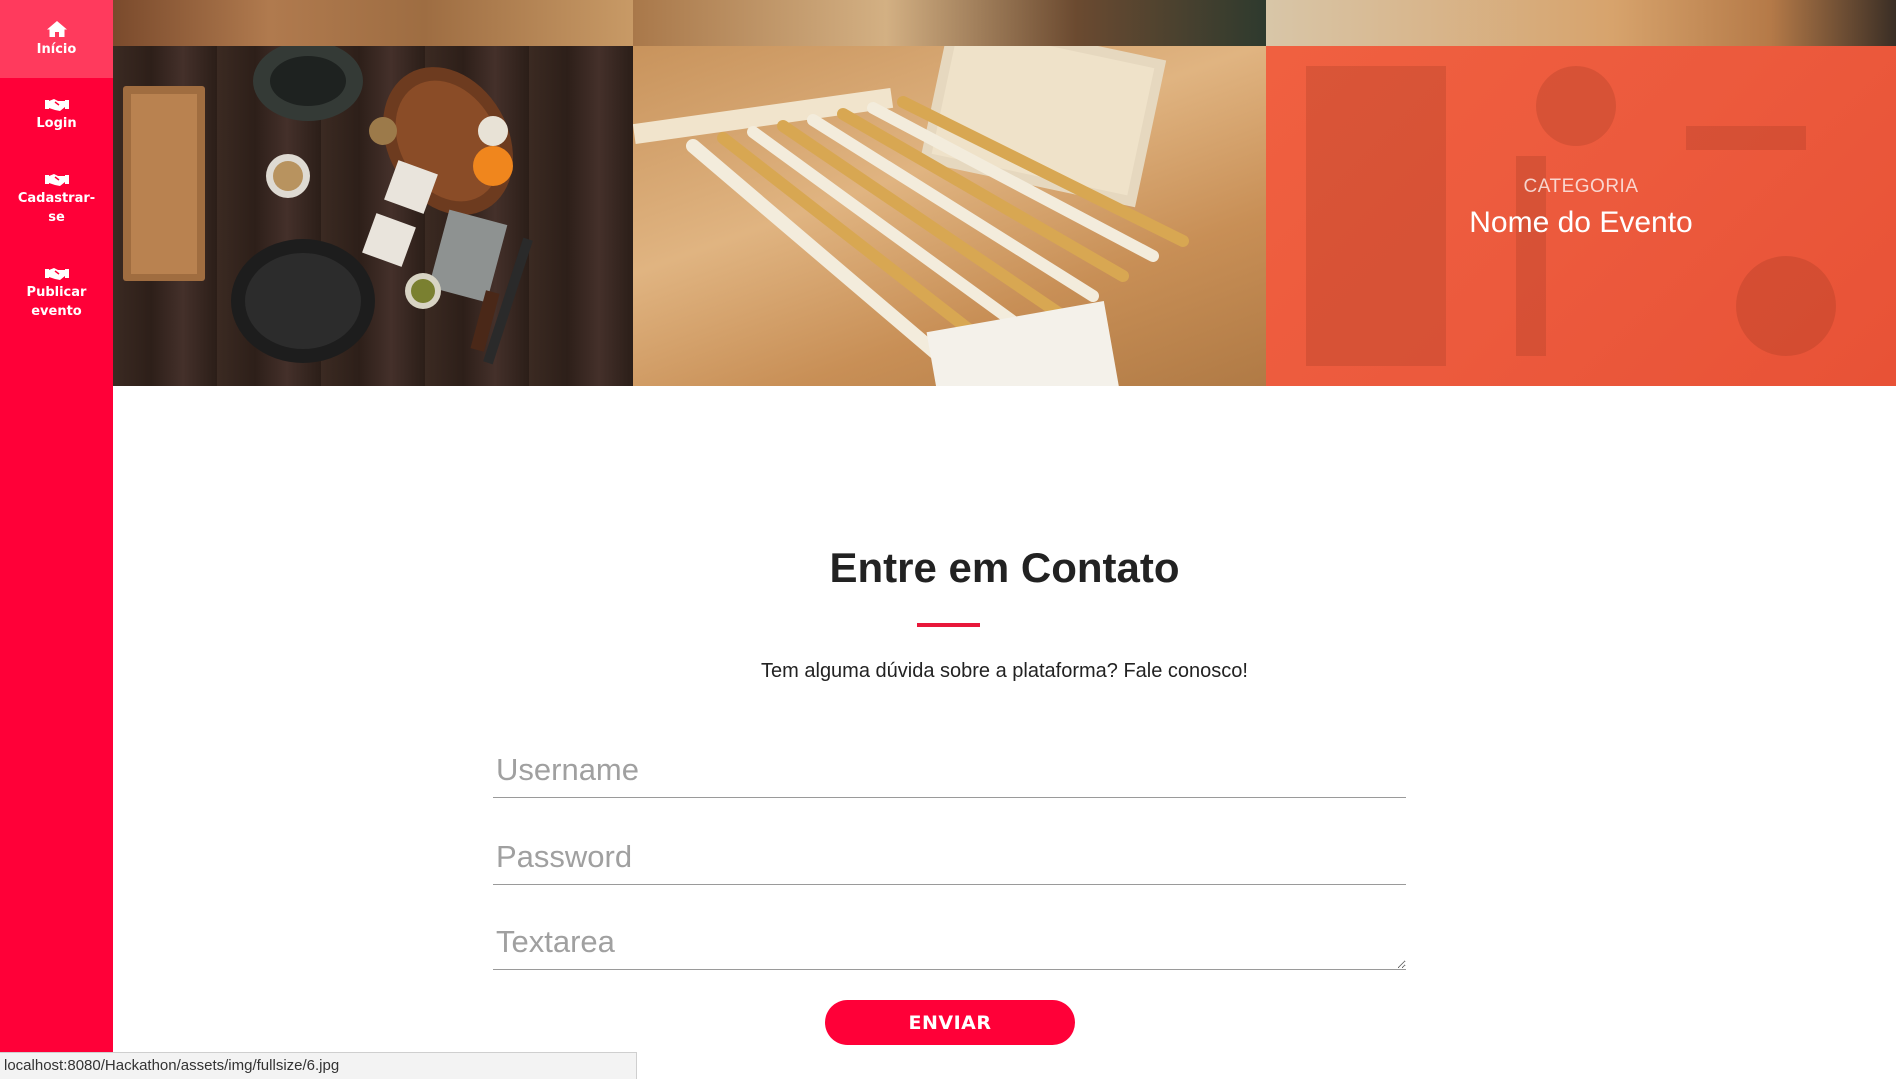 This screenshot has height=1079, width=1896. What do you see at coordinates (1004, 567) in the screenshot?
I see `contact-title: Entre em Contato` at bounding box center [1004, 567].